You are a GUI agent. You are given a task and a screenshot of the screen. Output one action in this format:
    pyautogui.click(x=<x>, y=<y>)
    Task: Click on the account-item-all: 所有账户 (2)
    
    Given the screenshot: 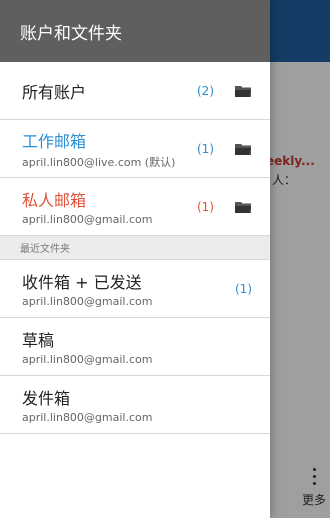 What is the action you would take?
    pyautogui.click(x=135, y=91)
    